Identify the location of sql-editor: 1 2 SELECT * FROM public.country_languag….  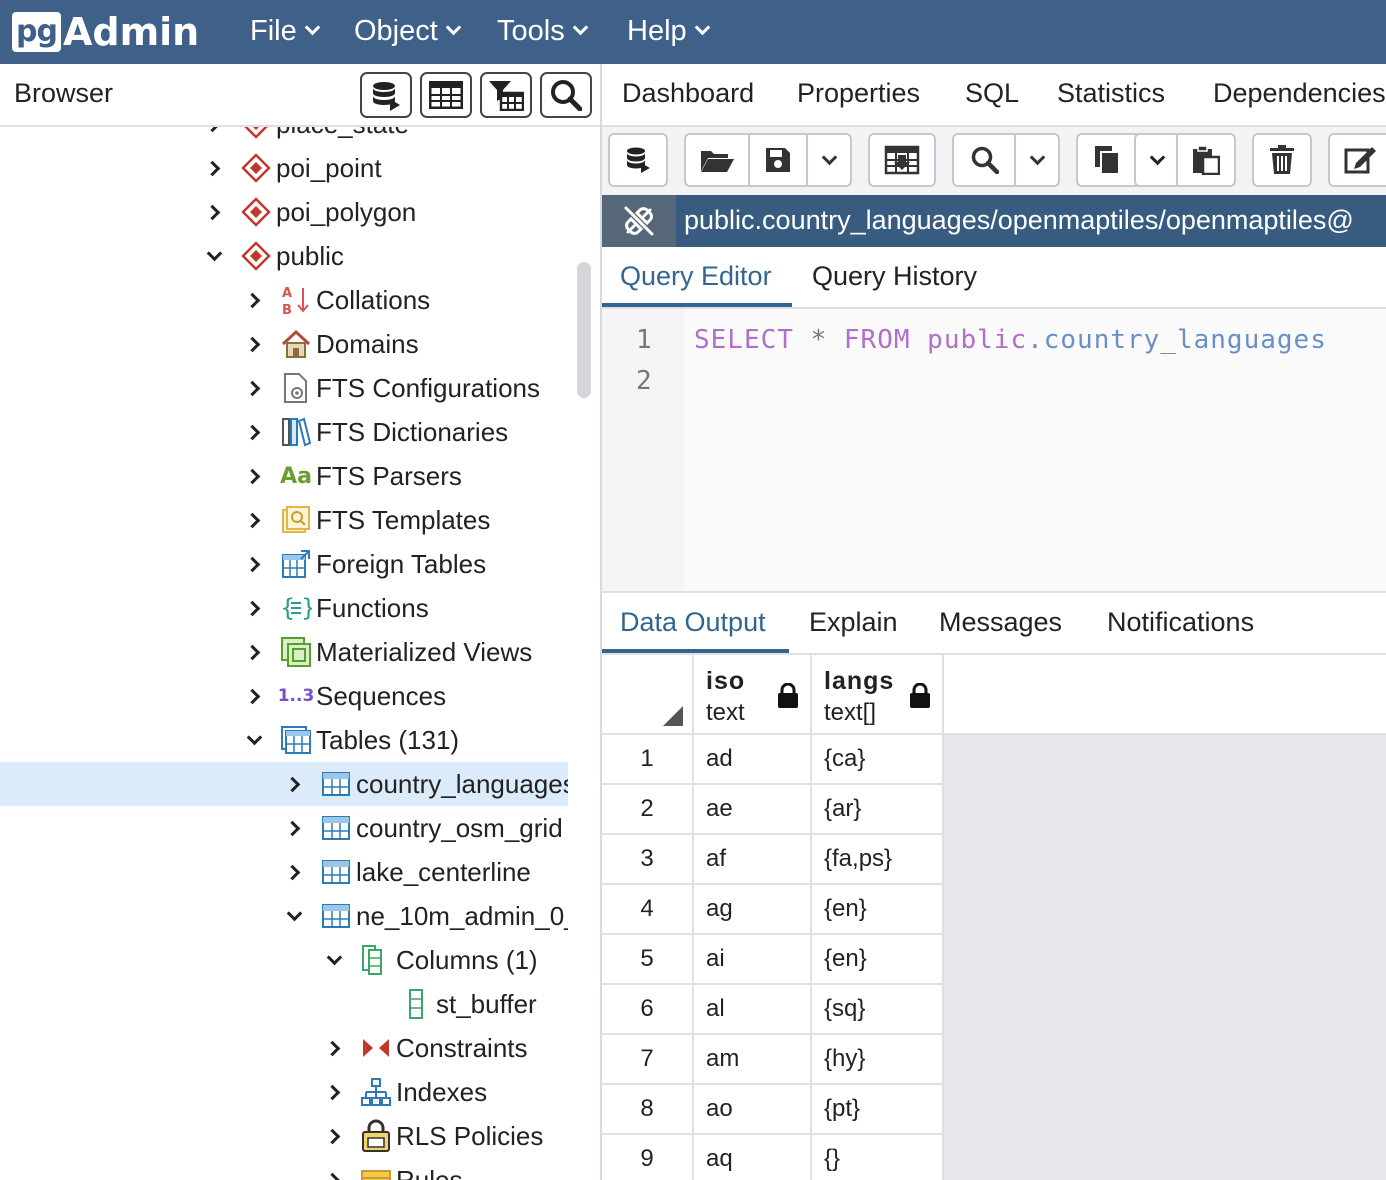
(994, 450).